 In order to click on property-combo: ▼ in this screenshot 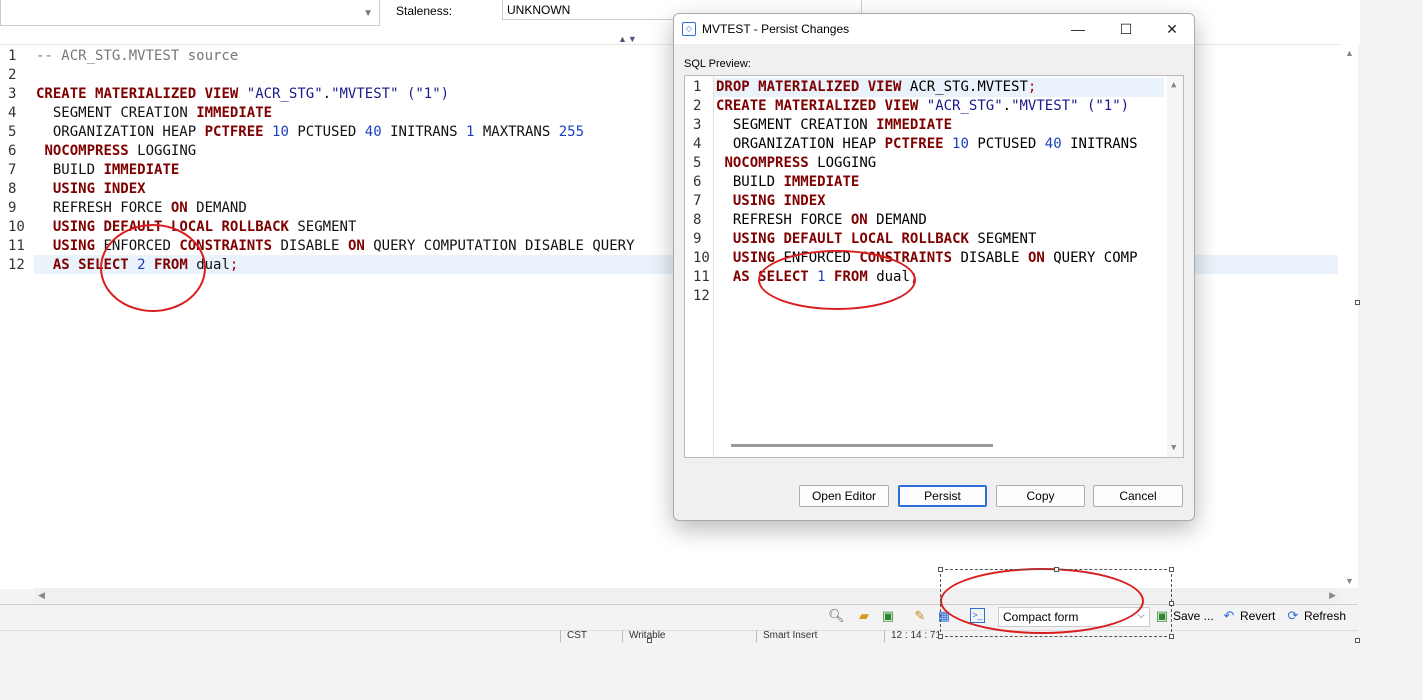, I will do `click(190, 13)`.